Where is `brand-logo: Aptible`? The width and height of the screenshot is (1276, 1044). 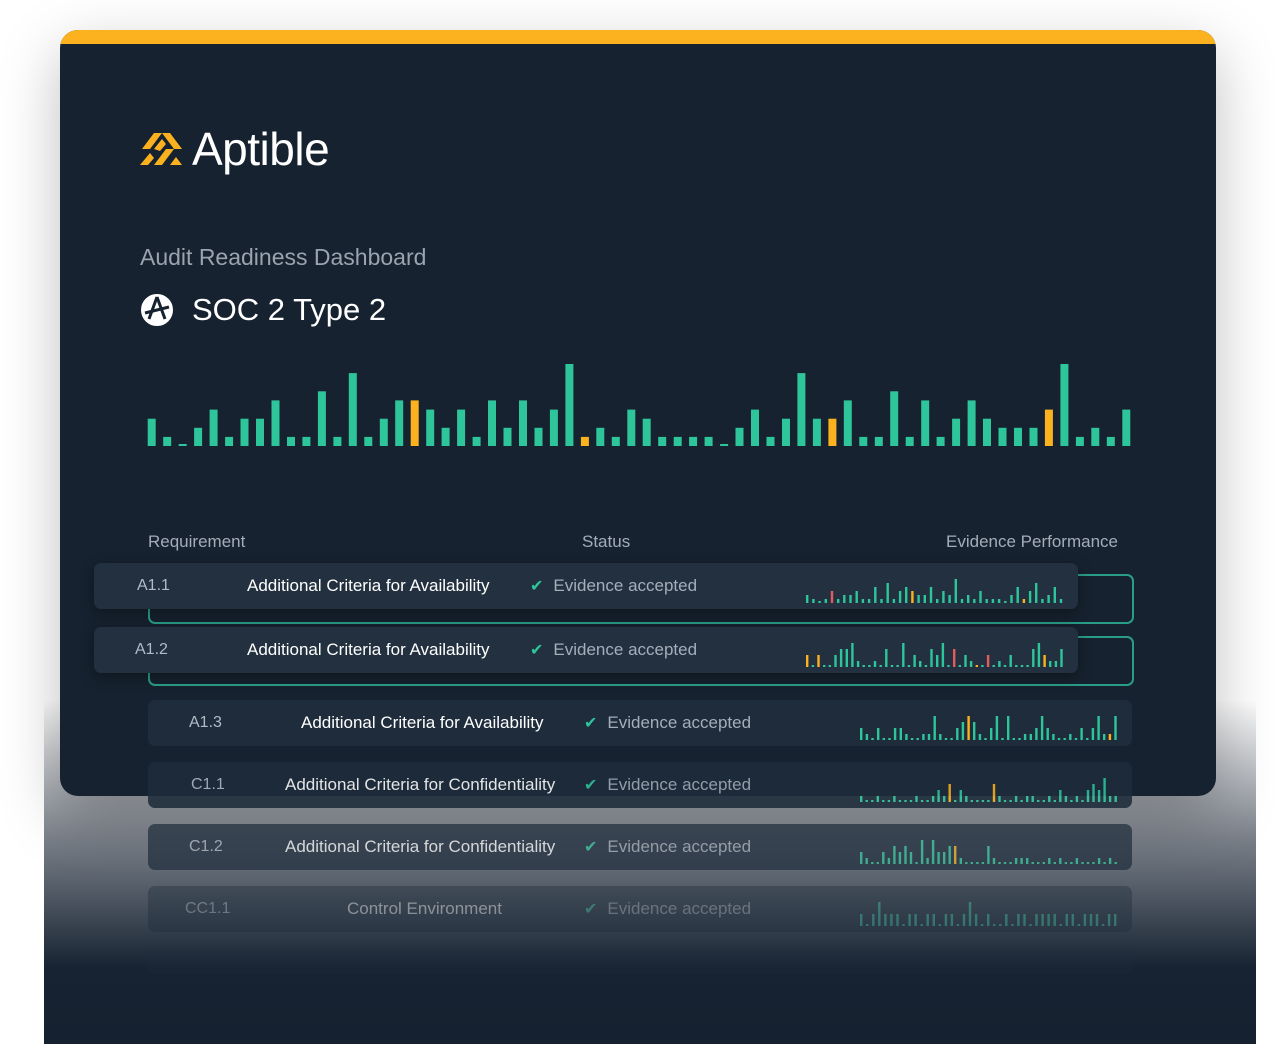 brand-logo: Aptible is located at coordinates (235, 149).